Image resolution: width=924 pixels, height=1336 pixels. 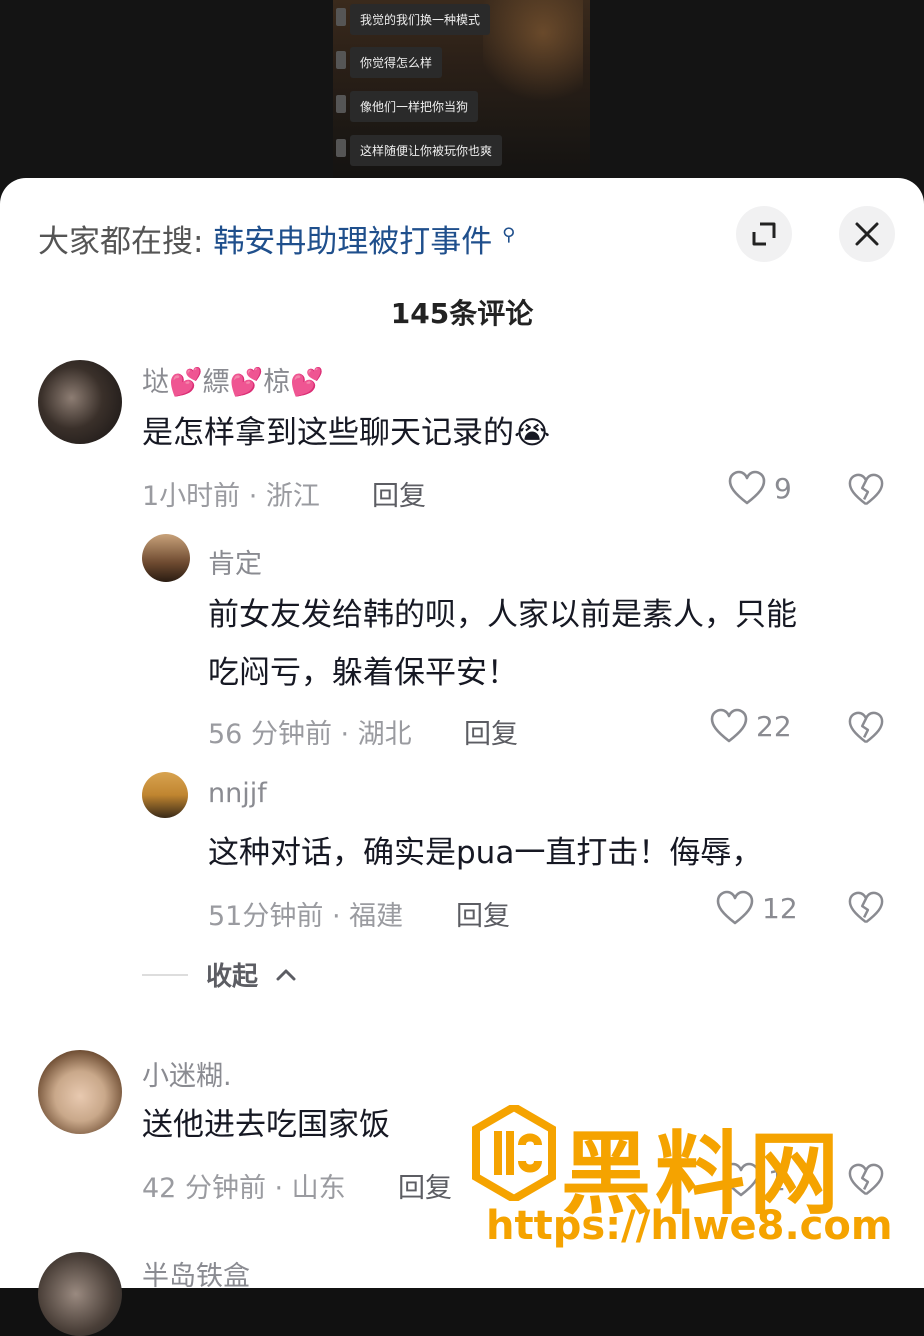 What do you see at coordinates (502, 615) in the screenshot?
I see `comment-text: 前女友发给韩的呗，人家以前是素人，只能` at bounding box center [502, 615].